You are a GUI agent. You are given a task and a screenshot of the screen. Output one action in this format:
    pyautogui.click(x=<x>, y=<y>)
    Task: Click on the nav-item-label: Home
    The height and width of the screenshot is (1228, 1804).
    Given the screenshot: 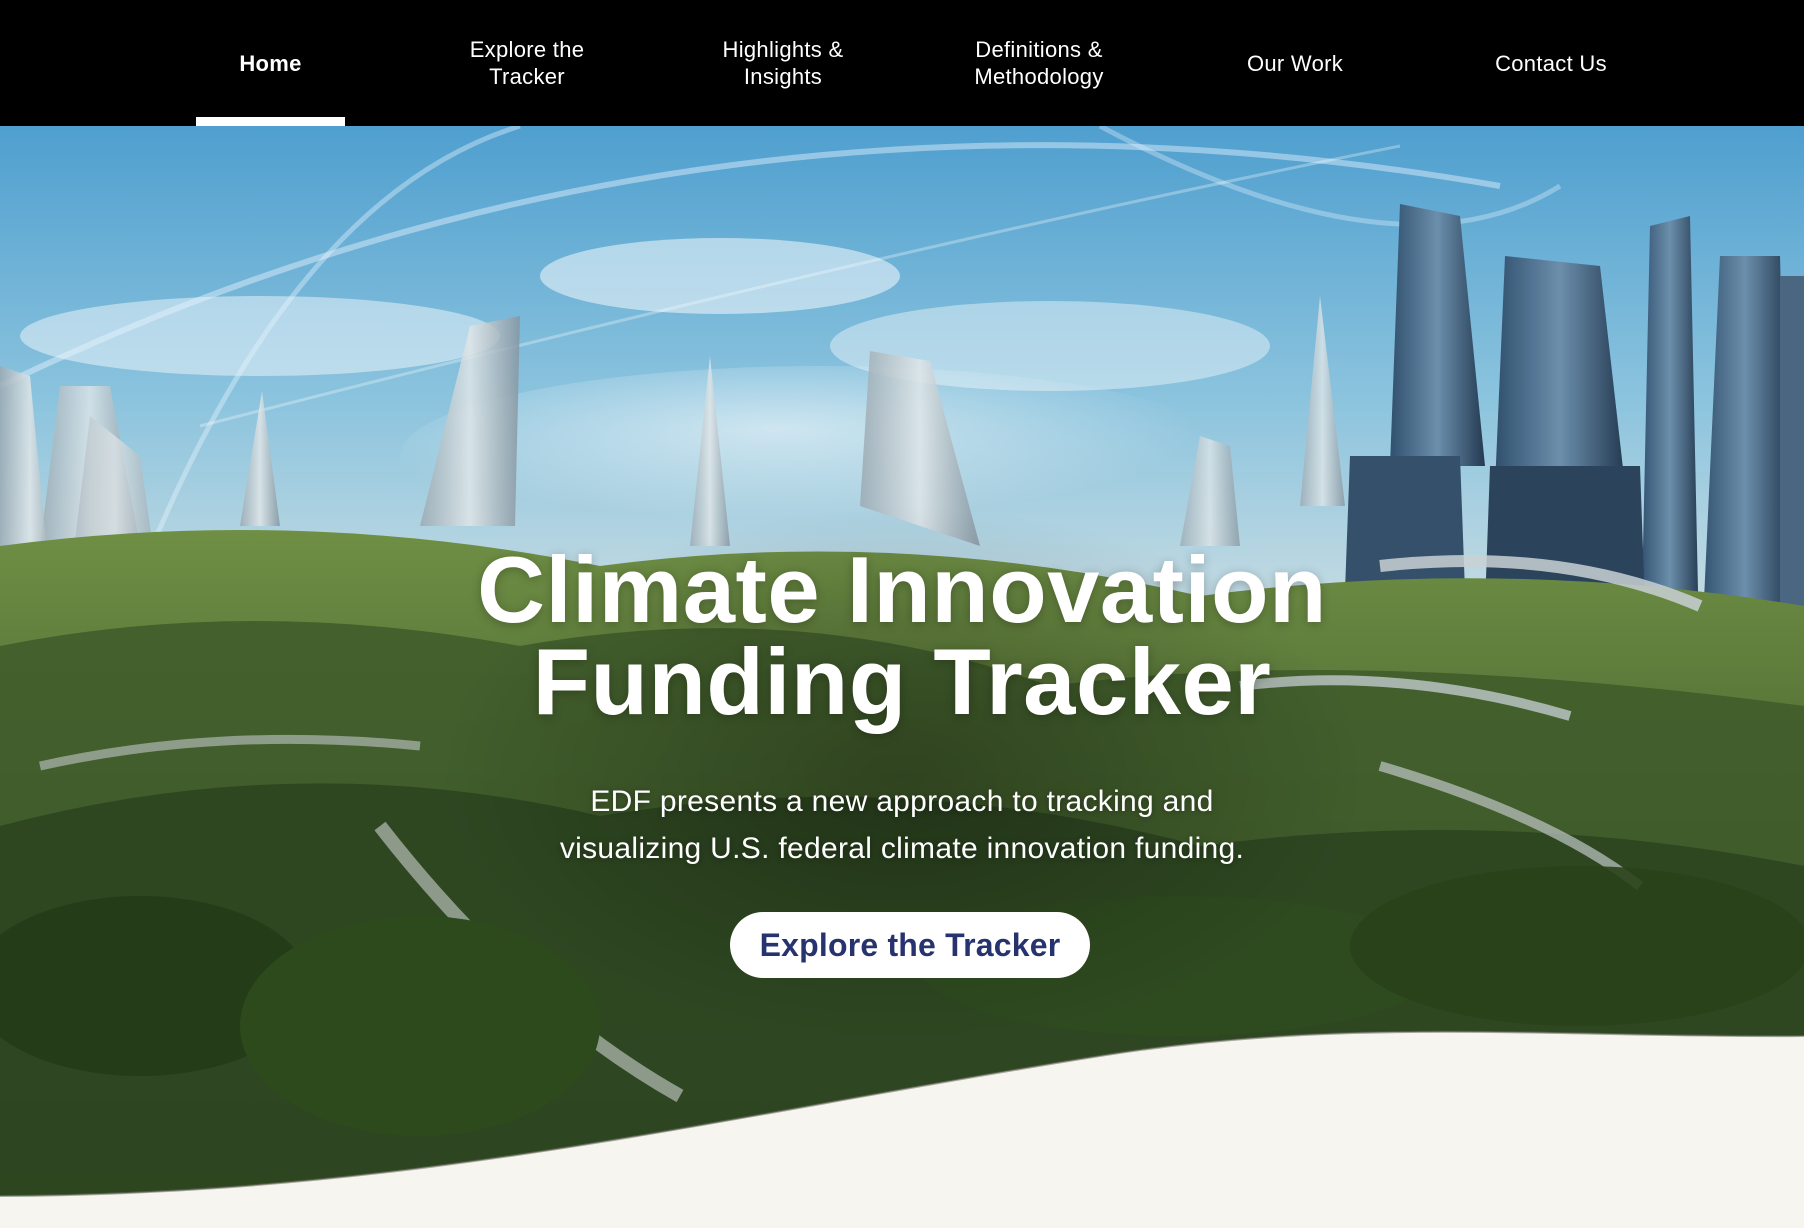 What is the action you would take?
    pyautogui.click(x=270, y=63)
    